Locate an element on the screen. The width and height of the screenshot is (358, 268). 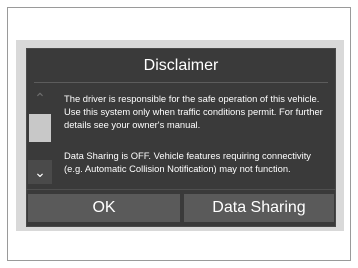
title-divider is located at coordinates (181, 82).